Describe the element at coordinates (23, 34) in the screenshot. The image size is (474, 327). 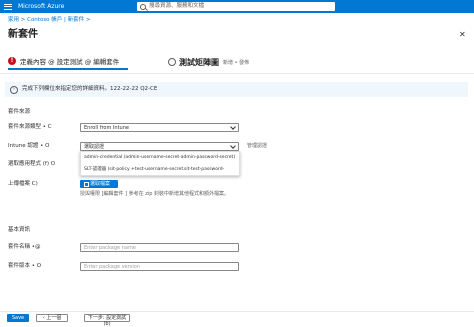
I see `page-title: 新套件` at that location.